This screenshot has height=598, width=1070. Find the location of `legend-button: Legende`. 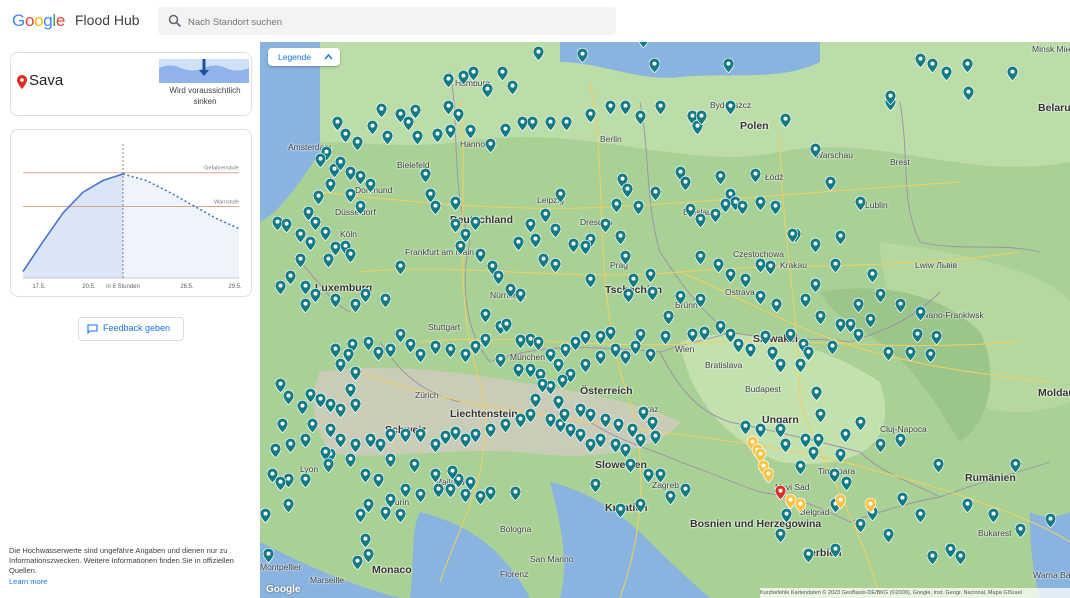

legend-button: Legende is located at coordinates (304, 57).